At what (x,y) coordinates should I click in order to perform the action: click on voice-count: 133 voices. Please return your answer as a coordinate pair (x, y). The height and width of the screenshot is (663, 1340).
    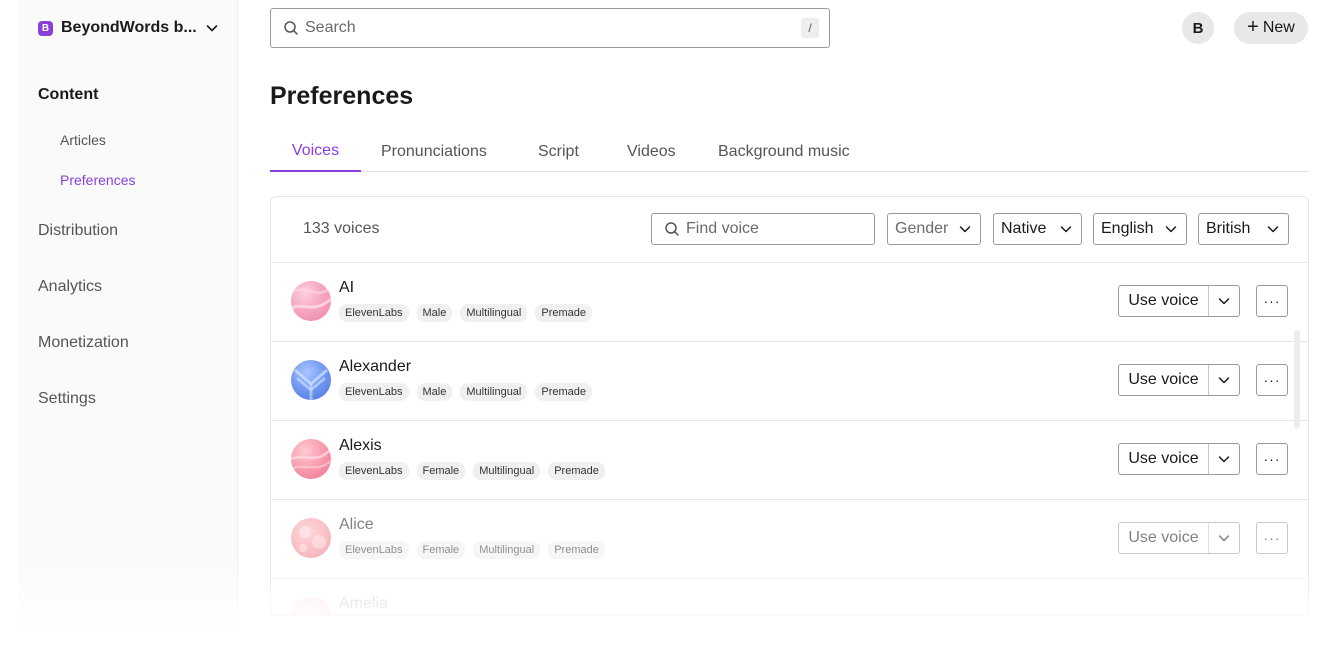
    Looking at the image, I should click on (341, 228).